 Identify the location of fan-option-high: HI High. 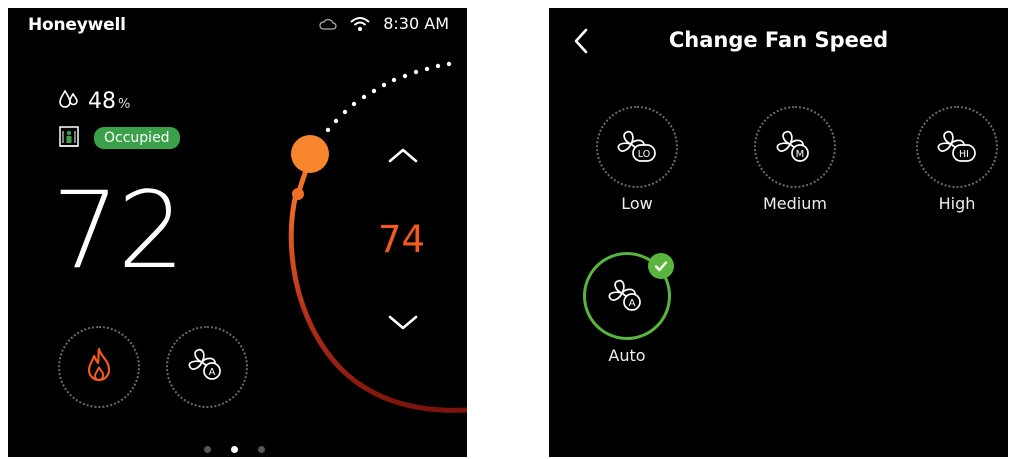
(955, 159).